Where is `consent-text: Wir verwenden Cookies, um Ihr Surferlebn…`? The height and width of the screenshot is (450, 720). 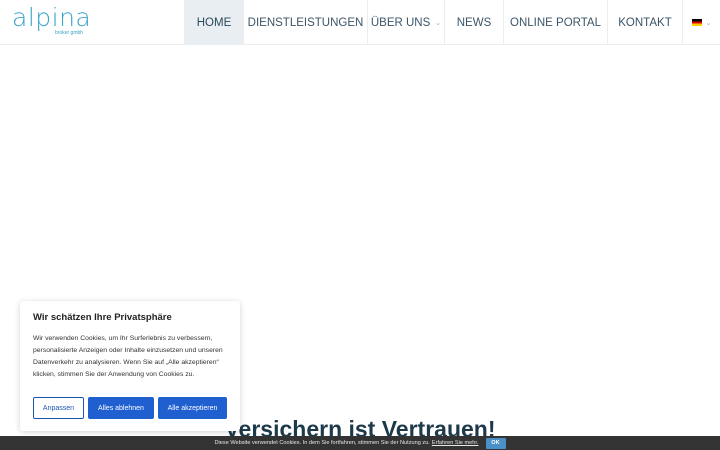
consent-text: Wir verwenden Cookies, um Ihr Surferlebn… is located at coordinates (128, 356).